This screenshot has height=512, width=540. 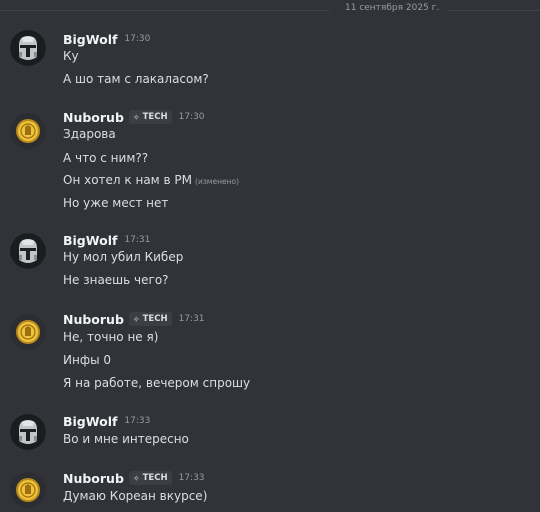 What do you see at coordinates (111, 337) in the screenshot?
I see `message-text: Не, точно не я)` at bounding box center [111, 337].